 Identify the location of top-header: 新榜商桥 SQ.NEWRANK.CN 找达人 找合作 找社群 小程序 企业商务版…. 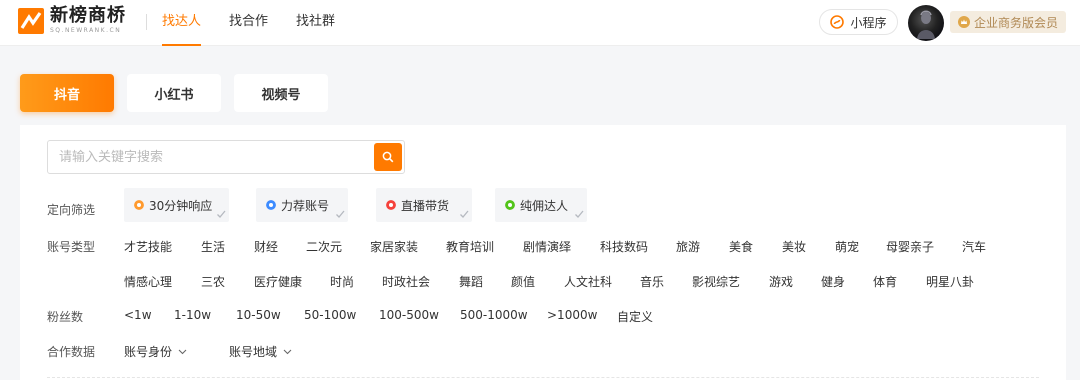
(540, 23).